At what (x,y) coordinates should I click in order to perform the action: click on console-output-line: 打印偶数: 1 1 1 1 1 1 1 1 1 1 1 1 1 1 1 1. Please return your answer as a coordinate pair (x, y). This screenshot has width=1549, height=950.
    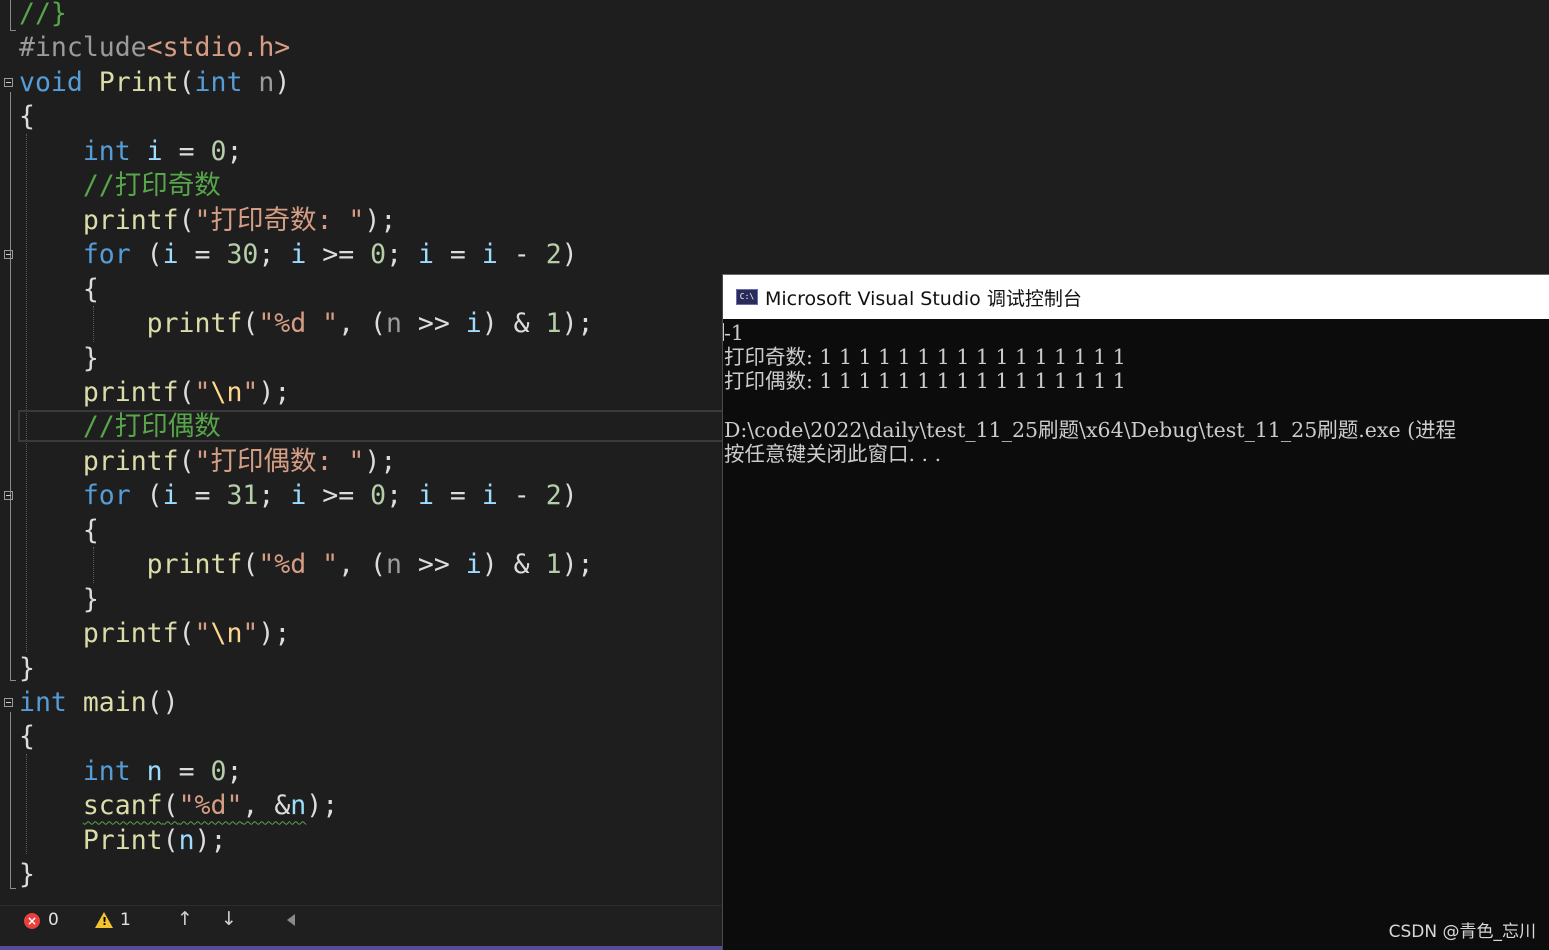
    Looking at the image, I should click on (925, 381).